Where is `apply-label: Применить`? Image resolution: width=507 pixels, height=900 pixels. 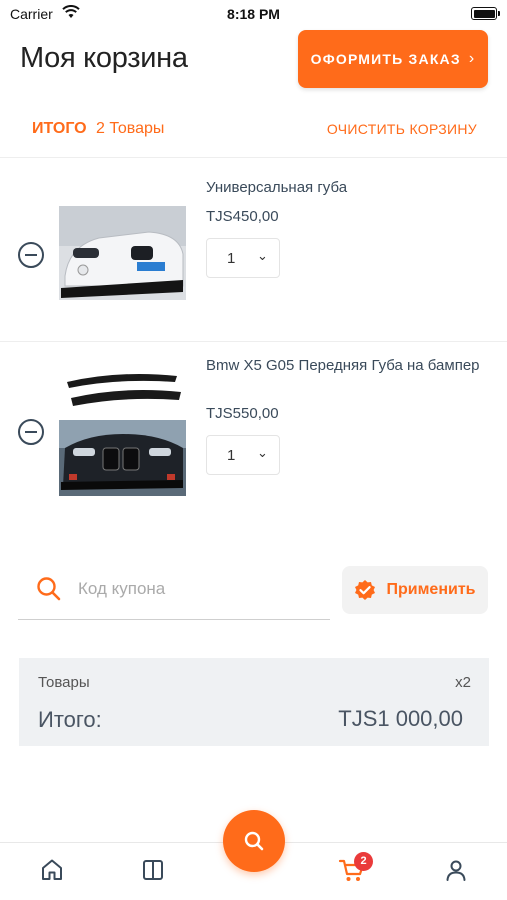
apply-label: Применить is located at coordinates (431, 589).